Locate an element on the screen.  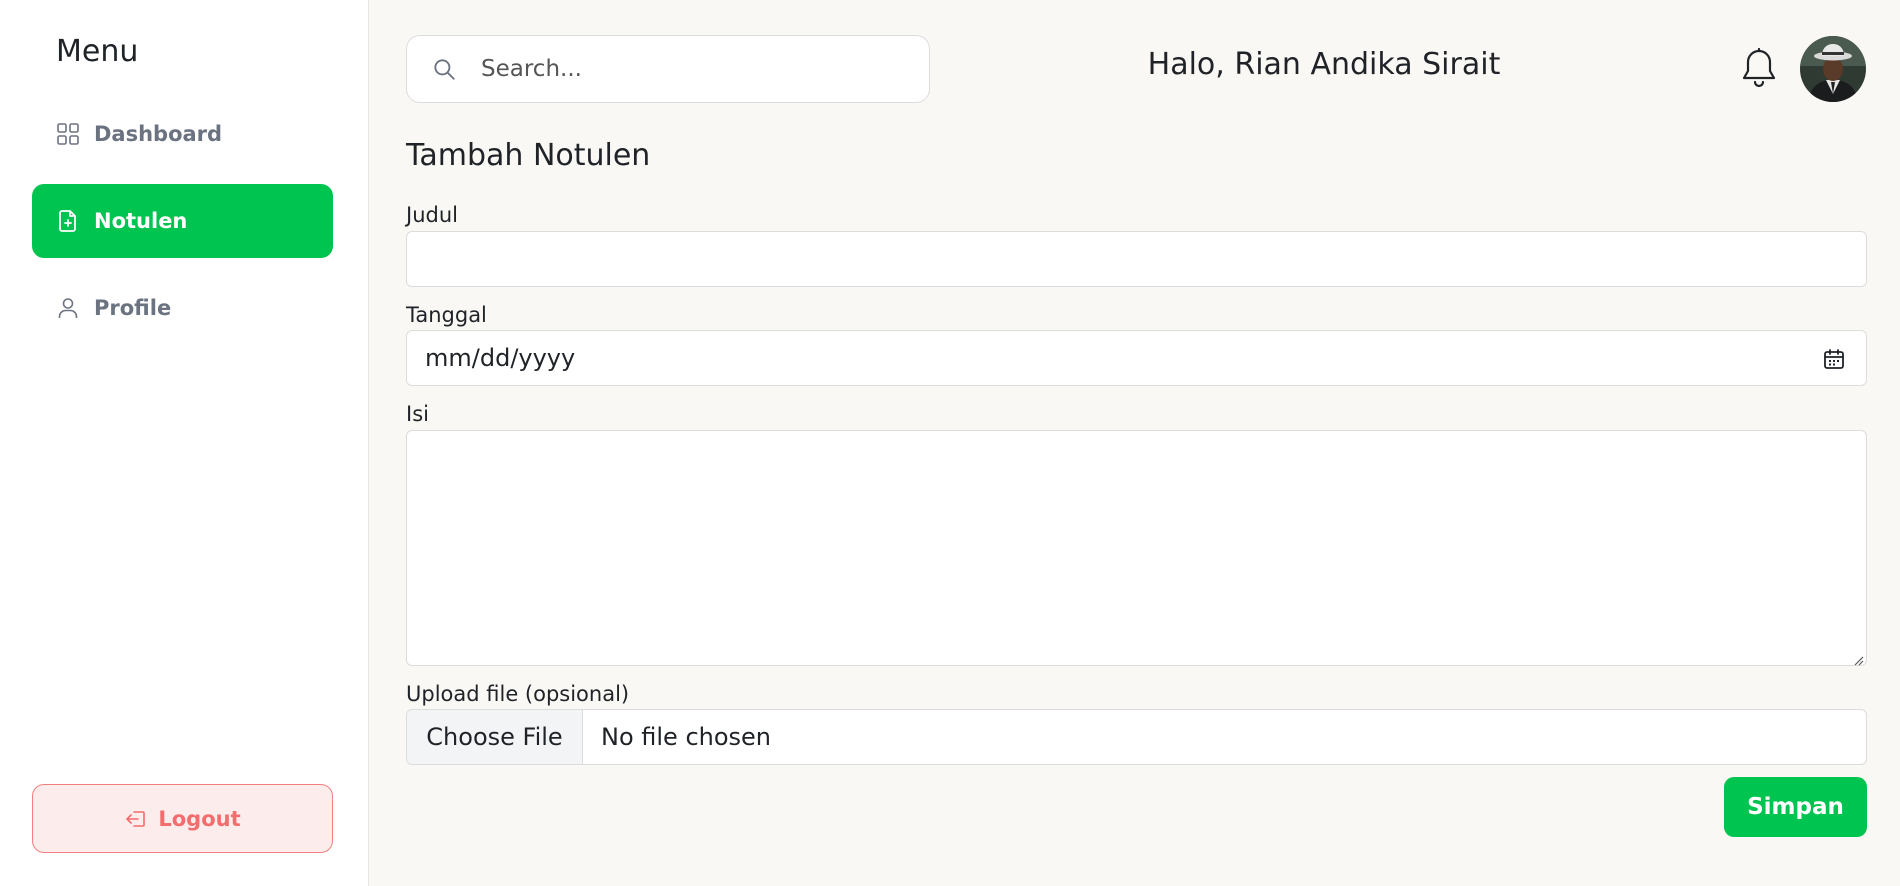
judul-input is located at coordinates (1136, 259).